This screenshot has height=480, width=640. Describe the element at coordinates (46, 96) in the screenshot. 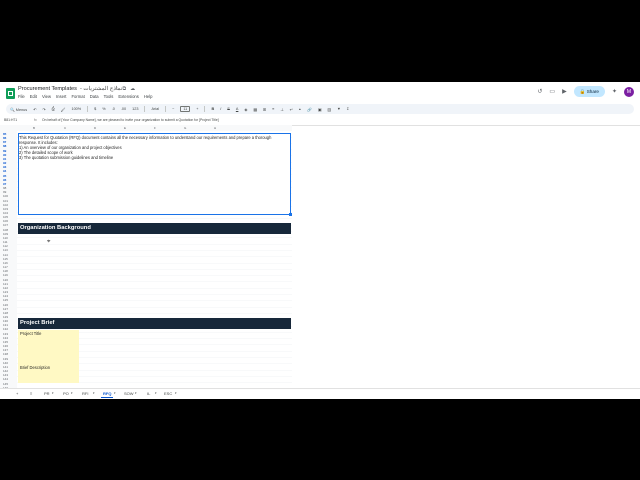

I see `menu-item-view: View` at that location.